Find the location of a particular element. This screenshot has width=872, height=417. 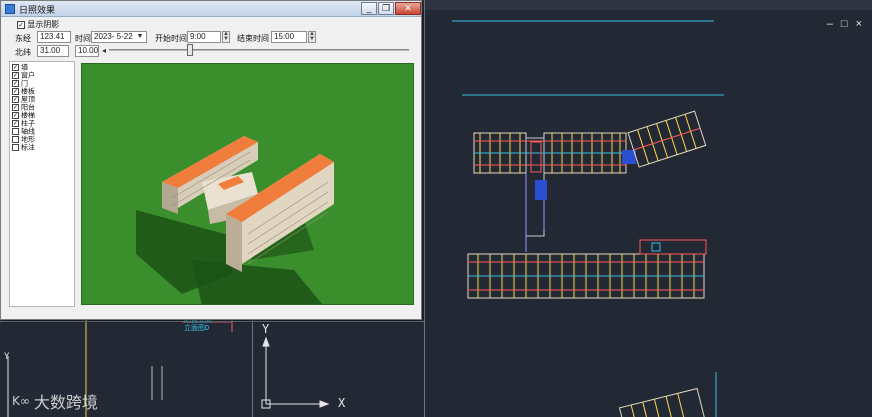

layer-item: ✓ 窗户 is located at coordinates (42, 76).